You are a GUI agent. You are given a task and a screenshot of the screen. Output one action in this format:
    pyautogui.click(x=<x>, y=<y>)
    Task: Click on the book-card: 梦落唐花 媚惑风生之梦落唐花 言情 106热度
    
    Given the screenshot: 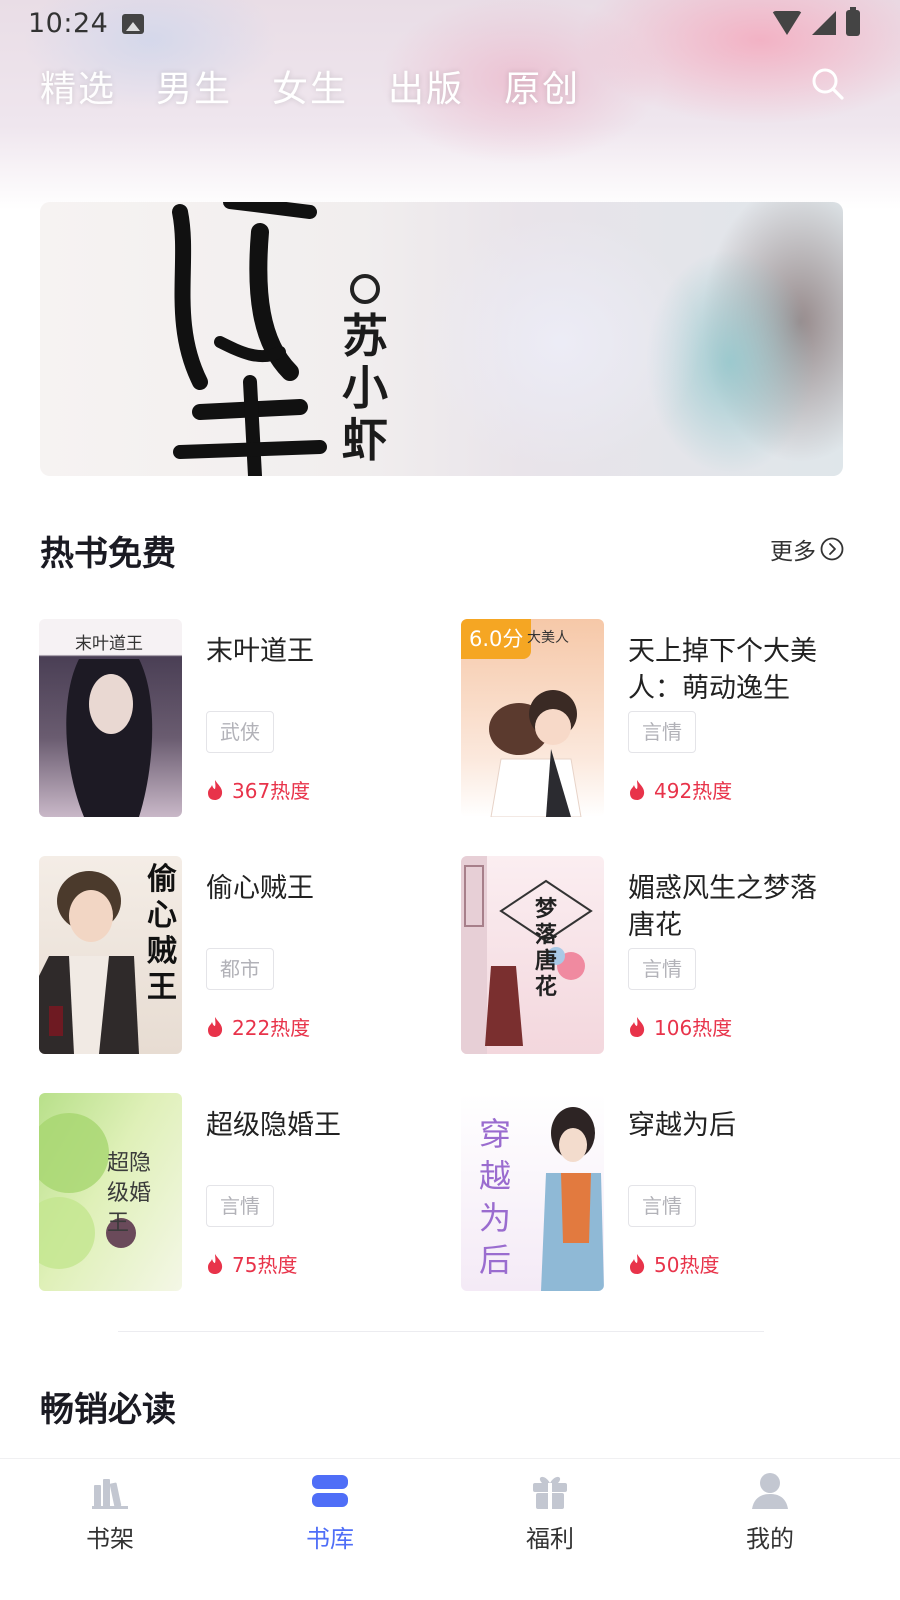 What is the action you would take?
    pyautogui.click(x=661, y=956)
    